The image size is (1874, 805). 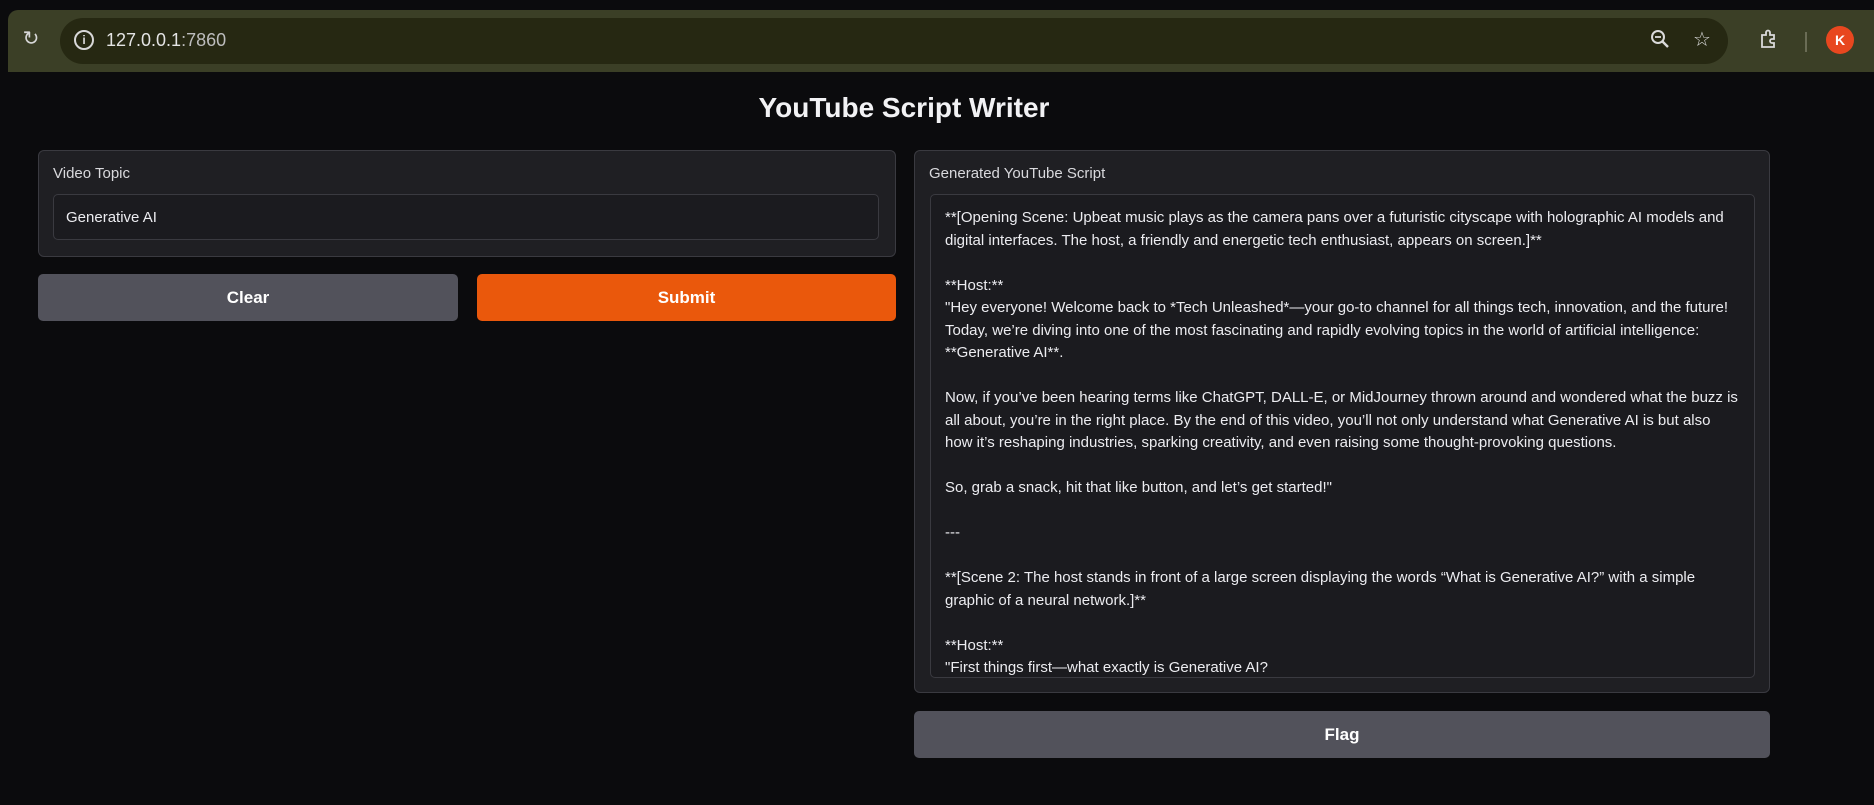 What do you see at coordinates (1806, 42) in the screenshot?
I see `toolbar-divider` at bounding box center [1806, 42].